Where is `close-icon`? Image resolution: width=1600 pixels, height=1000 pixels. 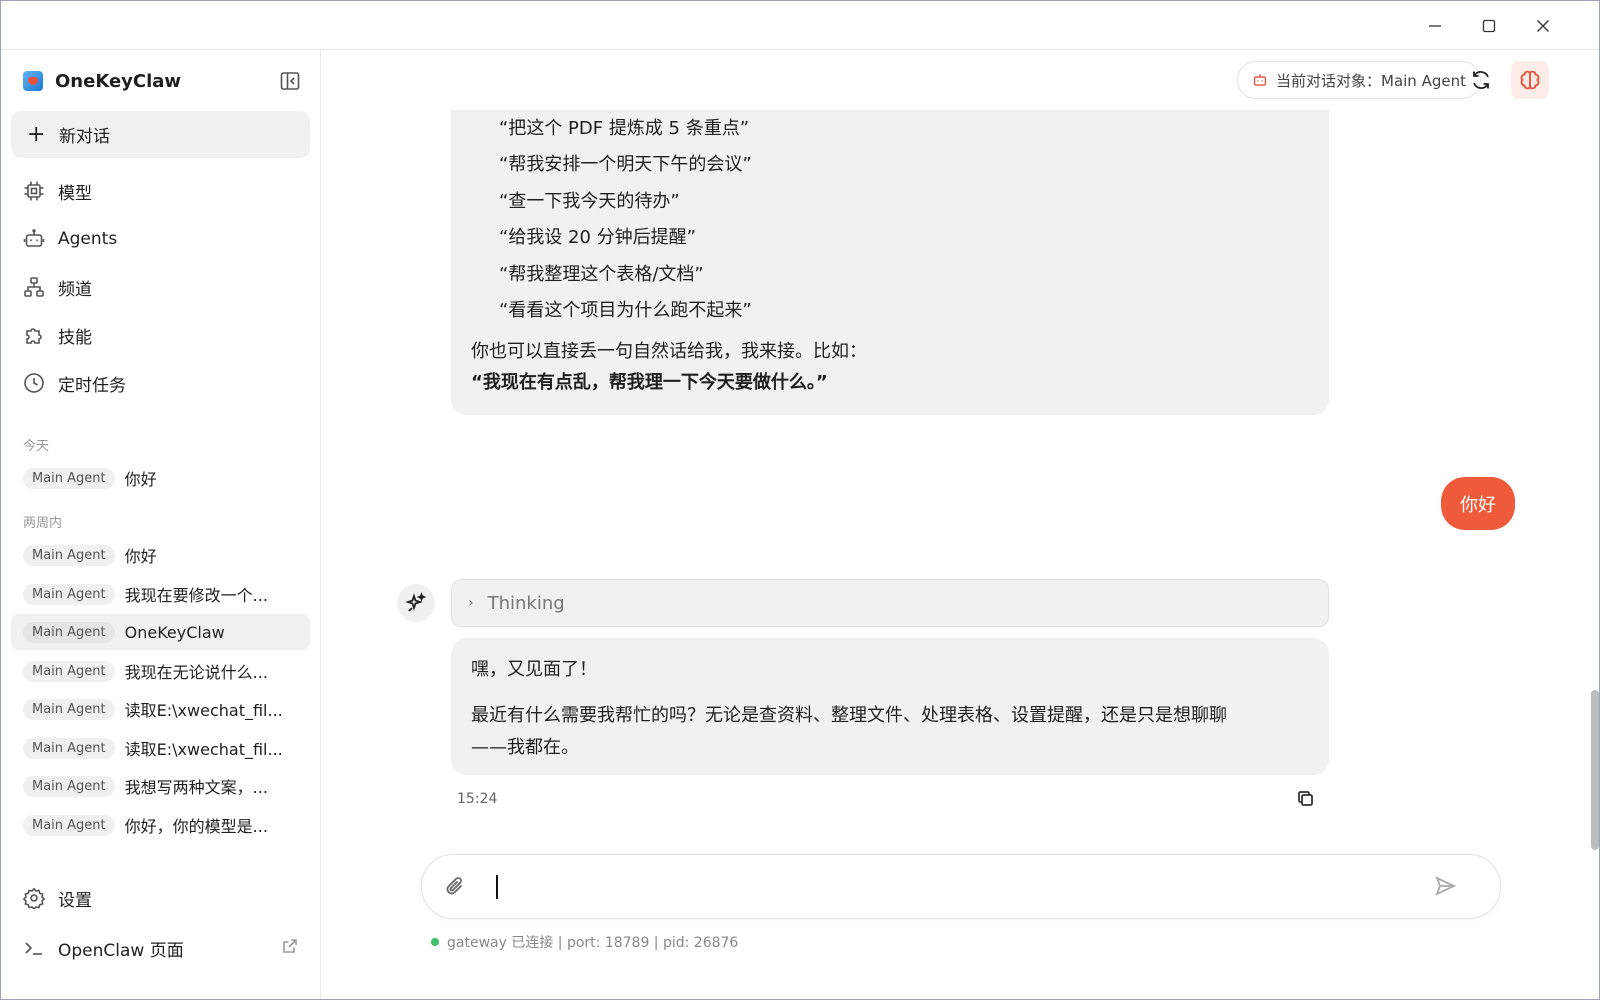 close-icon is located at coordinates (1543, 26).